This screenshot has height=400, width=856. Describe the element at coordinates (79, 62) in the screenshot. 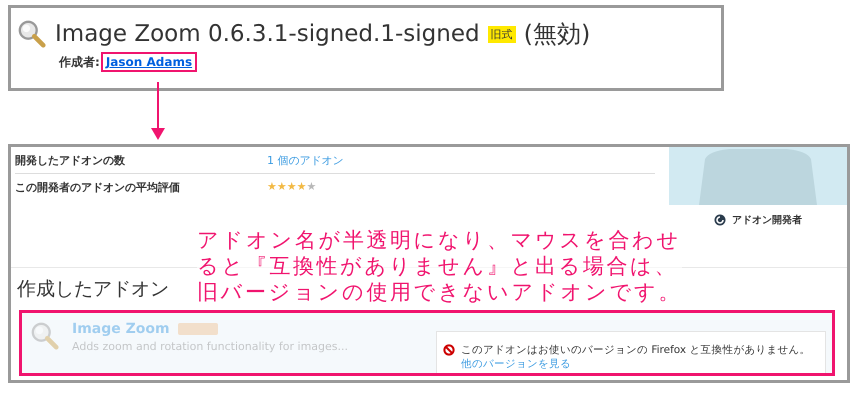

I see `author-label: 作成者:` at that location.